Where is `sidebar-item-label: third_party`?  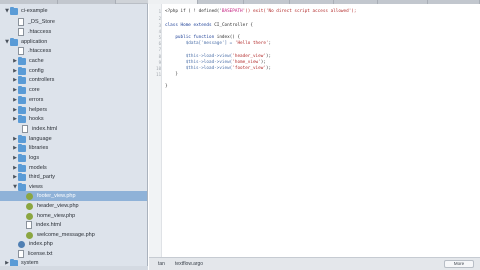
sidebar-item-label: third_party is located at coordinates (42, 177).